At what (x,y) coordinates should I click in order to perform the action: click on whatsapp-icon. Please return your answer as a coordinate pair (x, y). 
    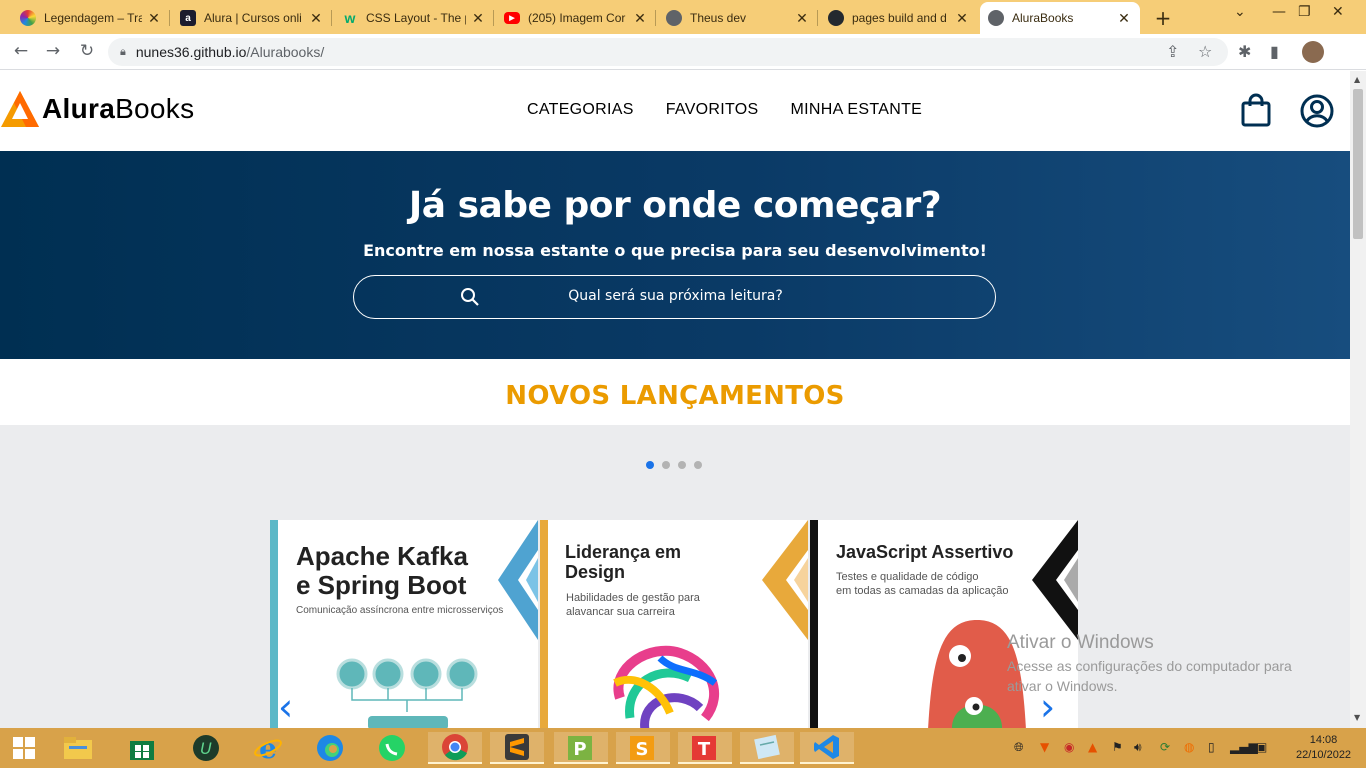
    Looking at the image, I should click on (392, 748).